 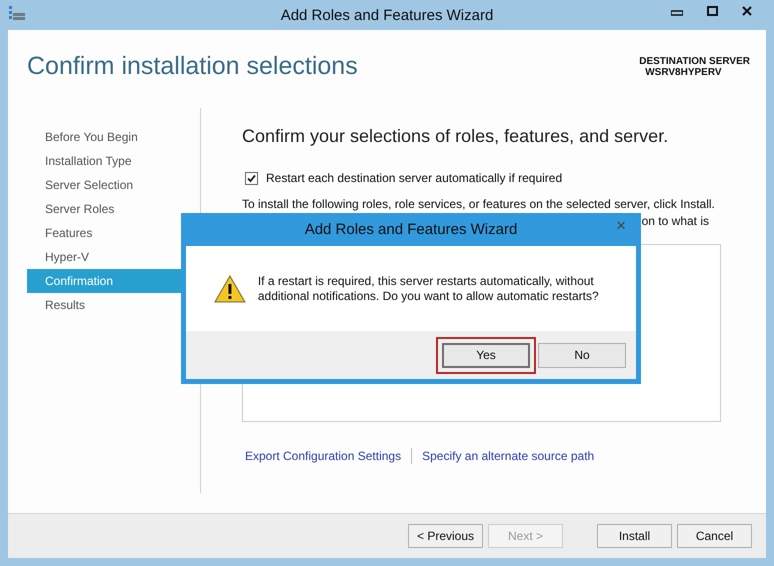 I want to click on warning-icon, so click(x=230, y=288).